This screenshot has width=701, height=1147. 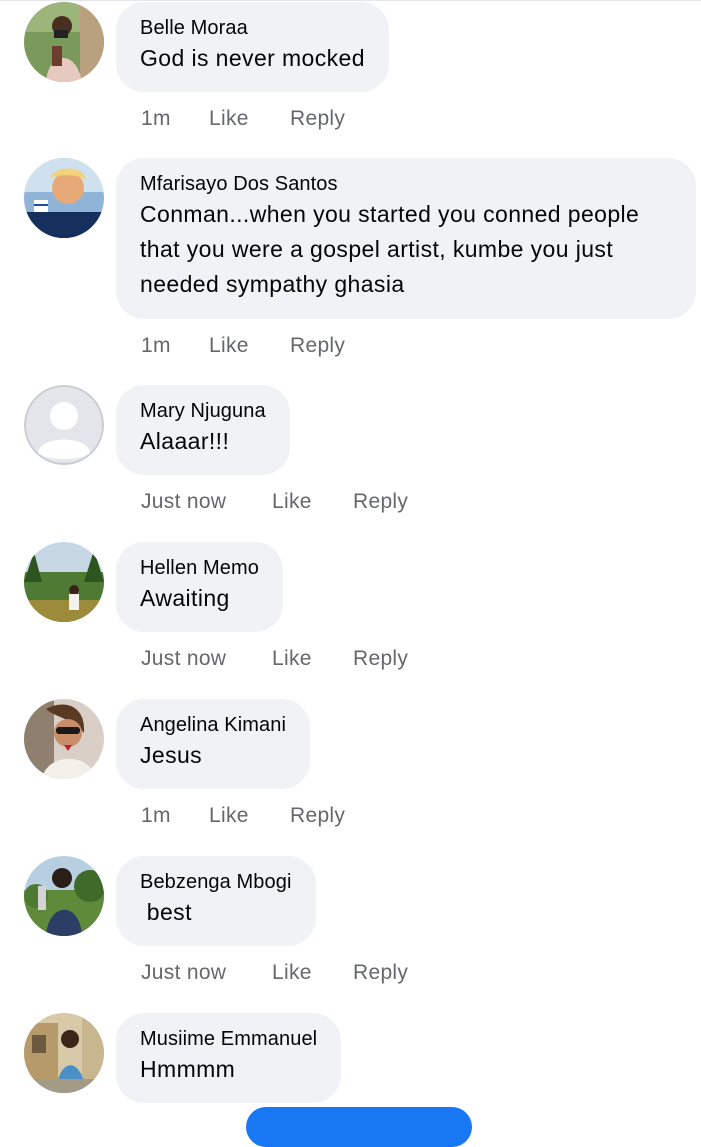 I want to click on comment-text: Hmmmm, so click(x=188, y=1069).